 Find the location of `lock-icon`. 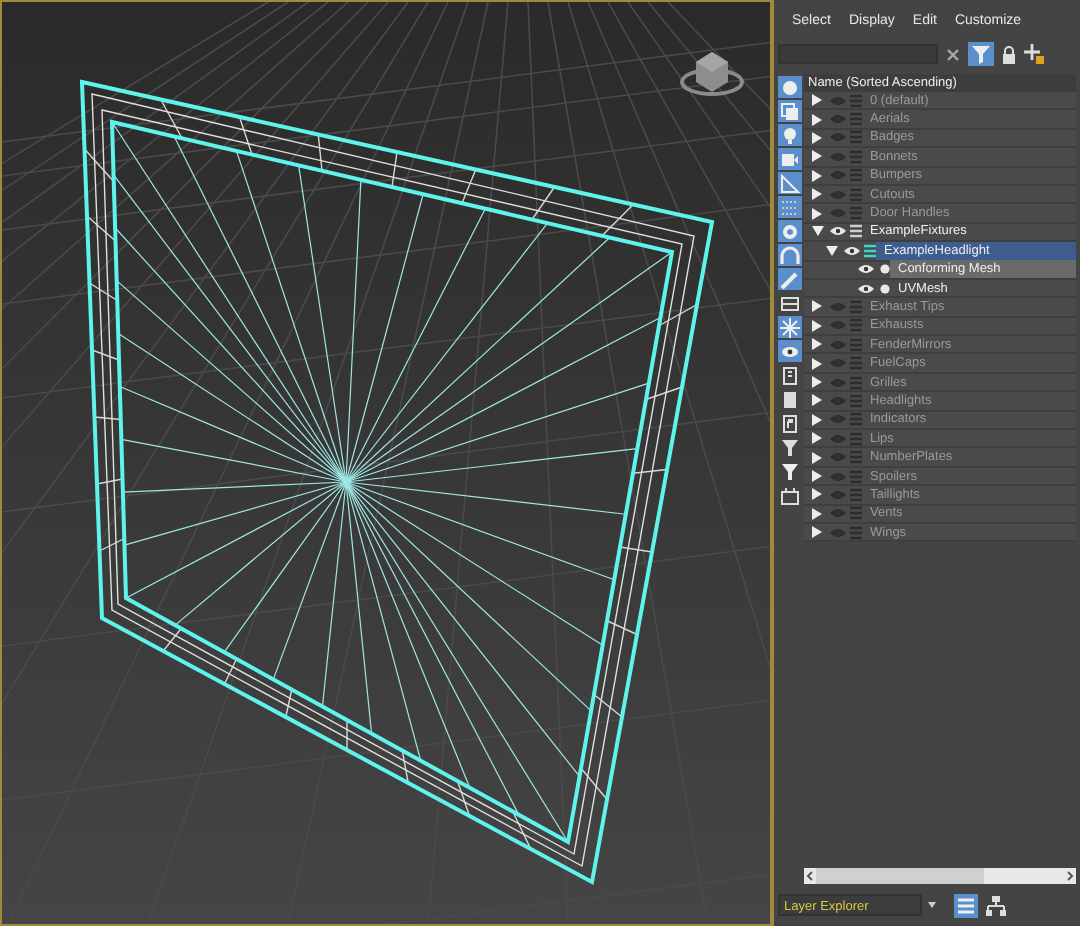

lock-icon is located at coordinates (1009, 54).